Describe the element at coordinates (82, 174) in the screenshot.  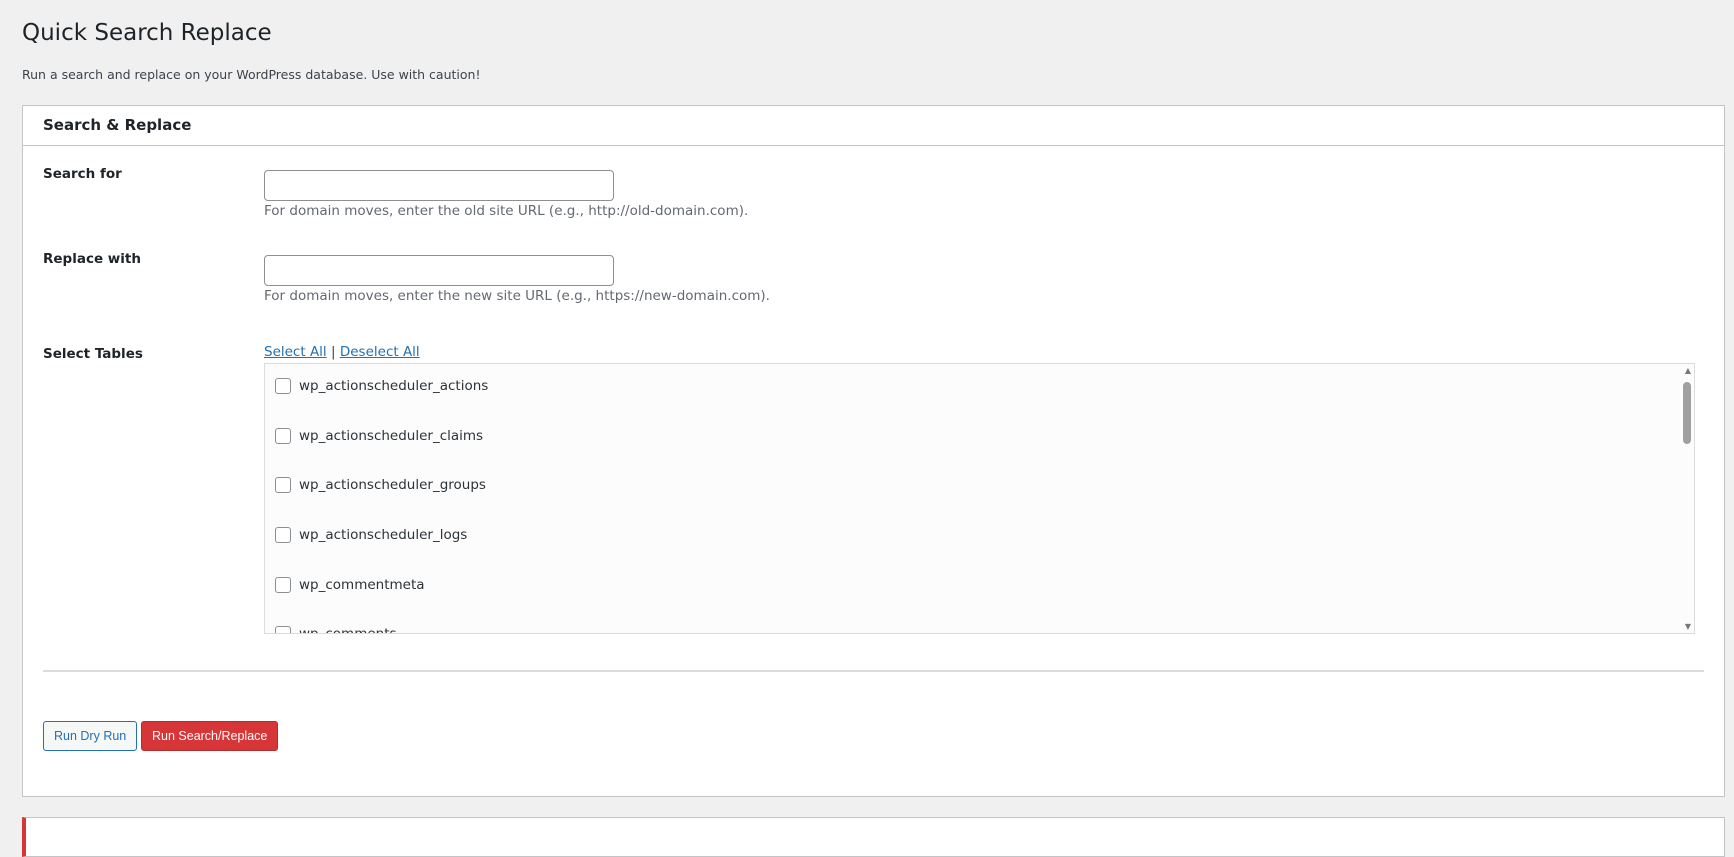
I see `search-for-label: Search for` at that location.